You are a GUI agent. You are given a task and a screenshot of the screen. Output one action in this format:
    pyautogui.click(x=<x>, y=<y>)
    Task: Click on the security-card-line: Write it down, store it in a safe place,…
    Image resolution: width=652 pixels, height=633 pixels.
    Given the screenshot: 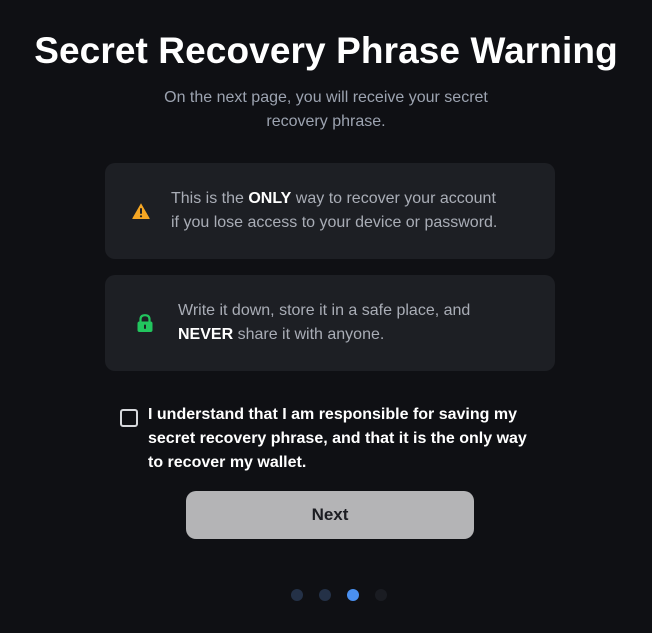 What is the action you would take?
    pyautogui.click(x=324, y=310)
    